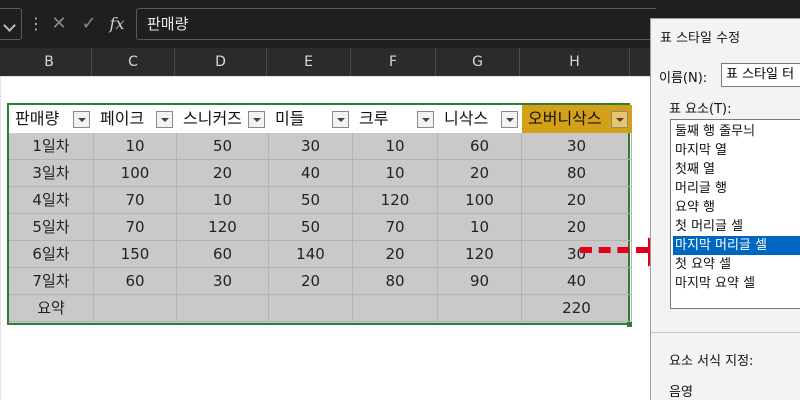 The height and width of the screenshot is (400, 800). Describe the element at coordinates (51, 281) in the screenshot. I see `table-cell: 7일차` at that location.